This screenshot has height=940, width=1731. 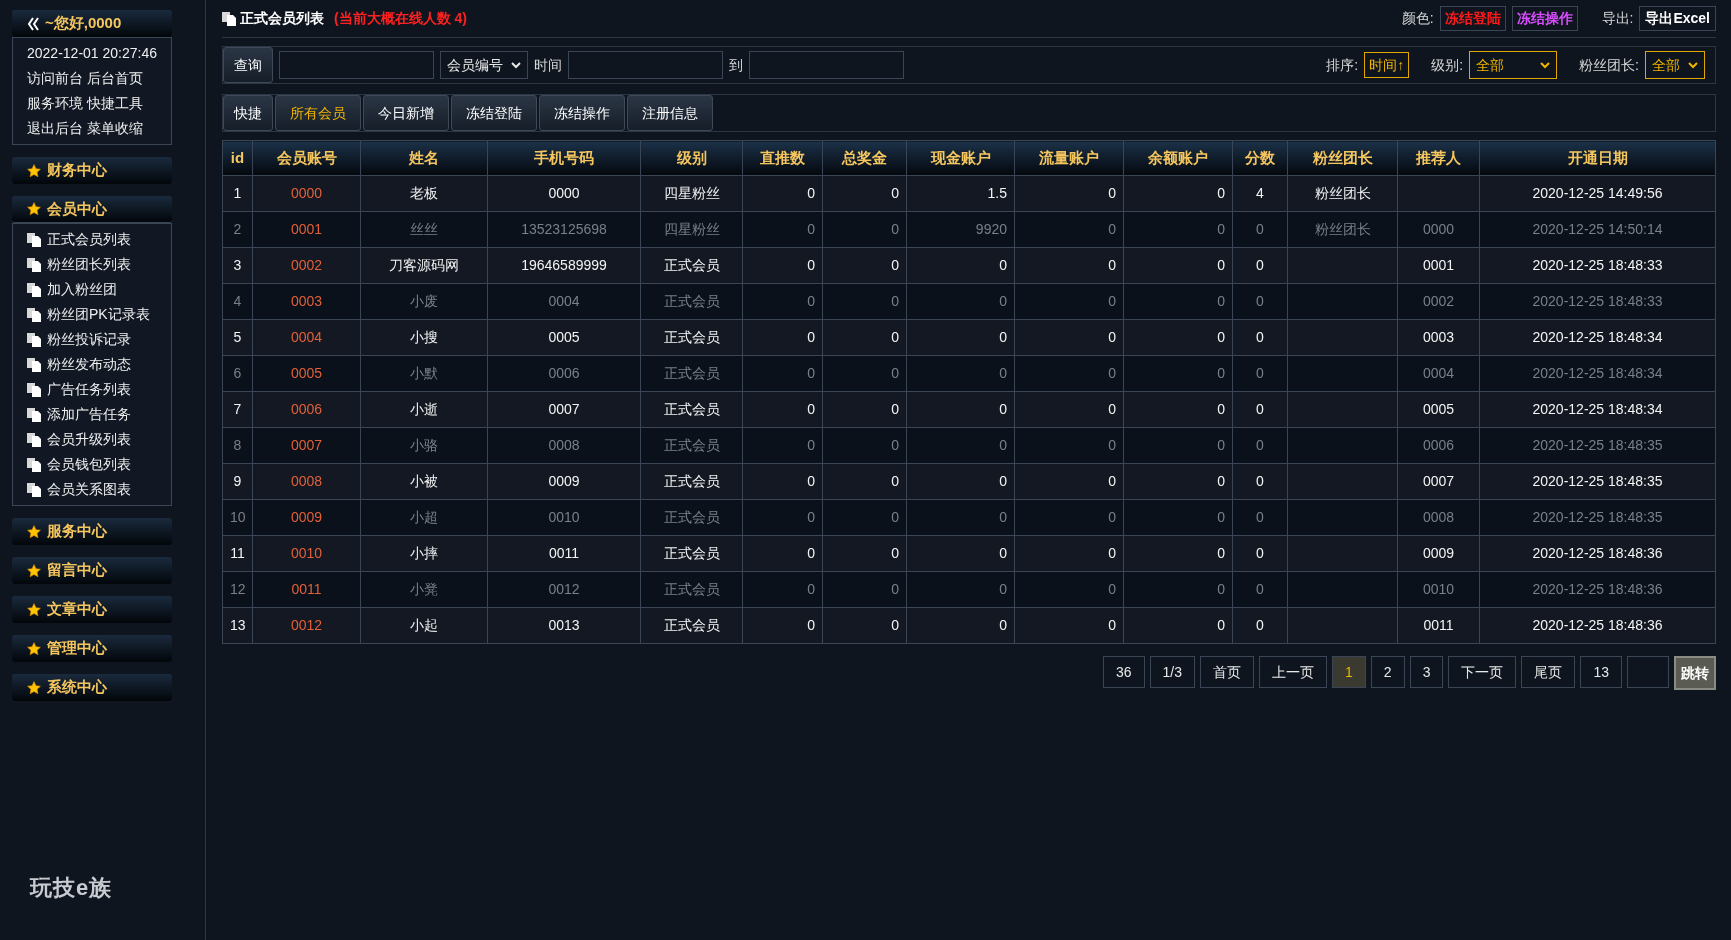 What do you see at coordinates (564, 158) in the screenshot?
I see `column-header: 手机号码` at bounding box center [564, 158].